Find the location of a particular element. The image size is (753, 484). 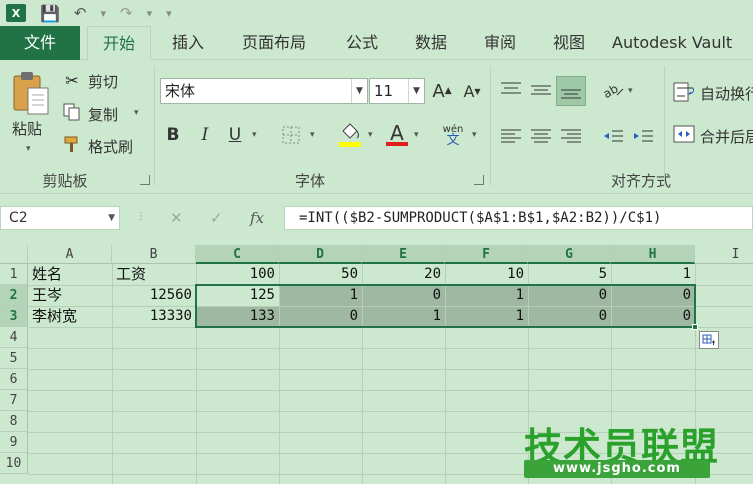

redo-dropdown-icon: ▾ is located at coordinates (150, 13).